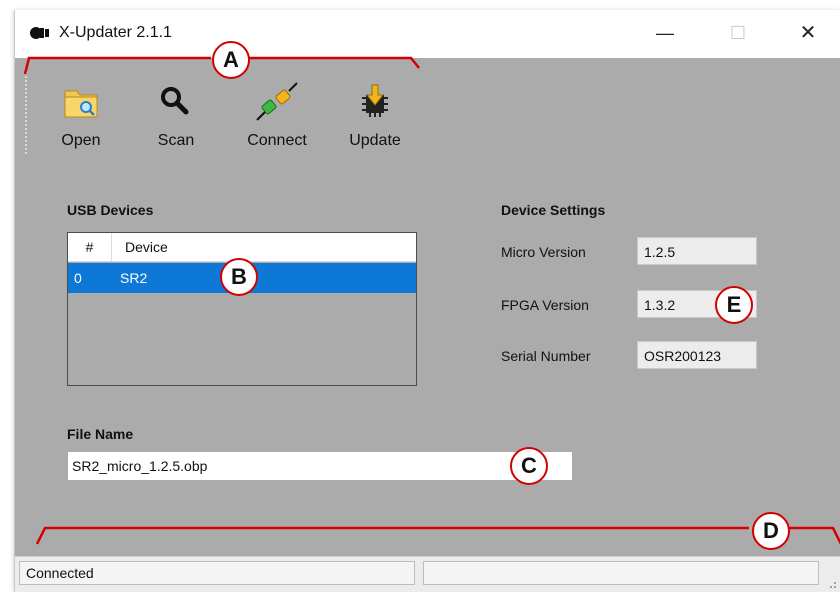  I want to click on folder-search-icon, so click(81, 104).